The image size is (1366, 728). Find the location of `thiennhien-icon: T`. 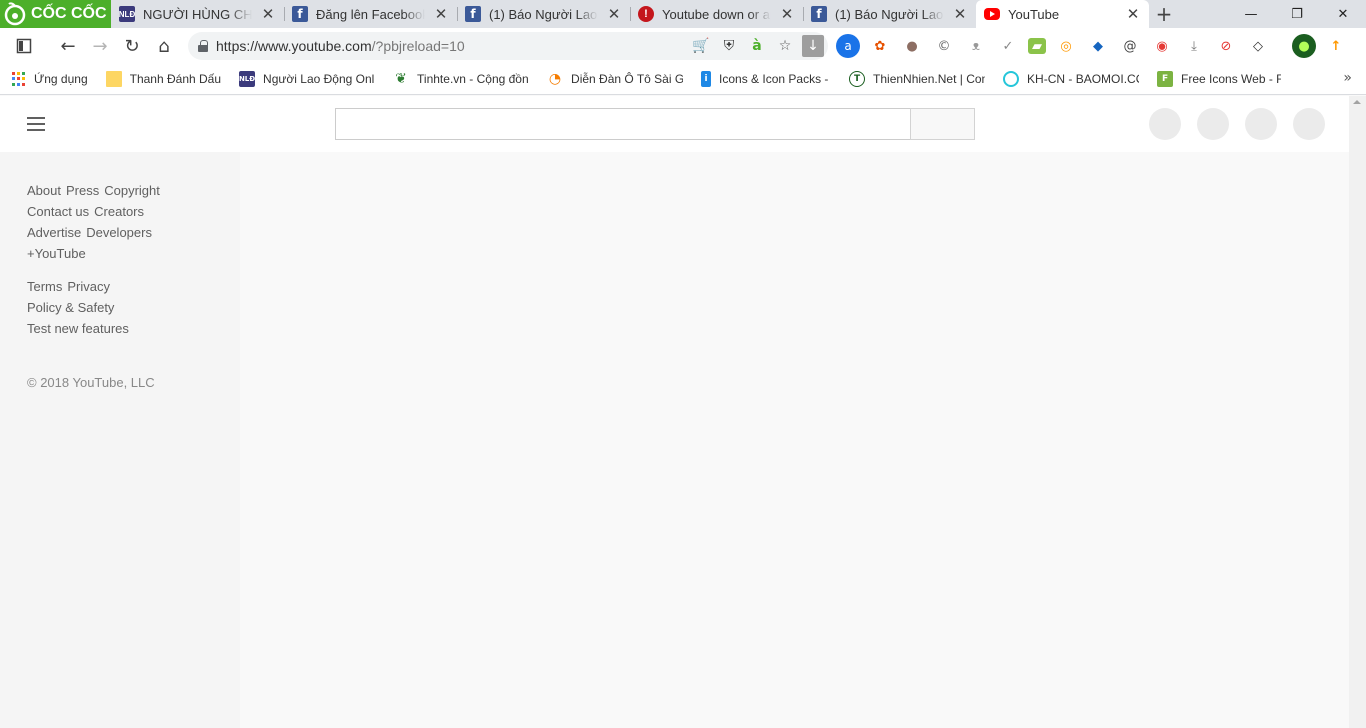

thiennhien-icon: T is located at coordinates (857, 79).